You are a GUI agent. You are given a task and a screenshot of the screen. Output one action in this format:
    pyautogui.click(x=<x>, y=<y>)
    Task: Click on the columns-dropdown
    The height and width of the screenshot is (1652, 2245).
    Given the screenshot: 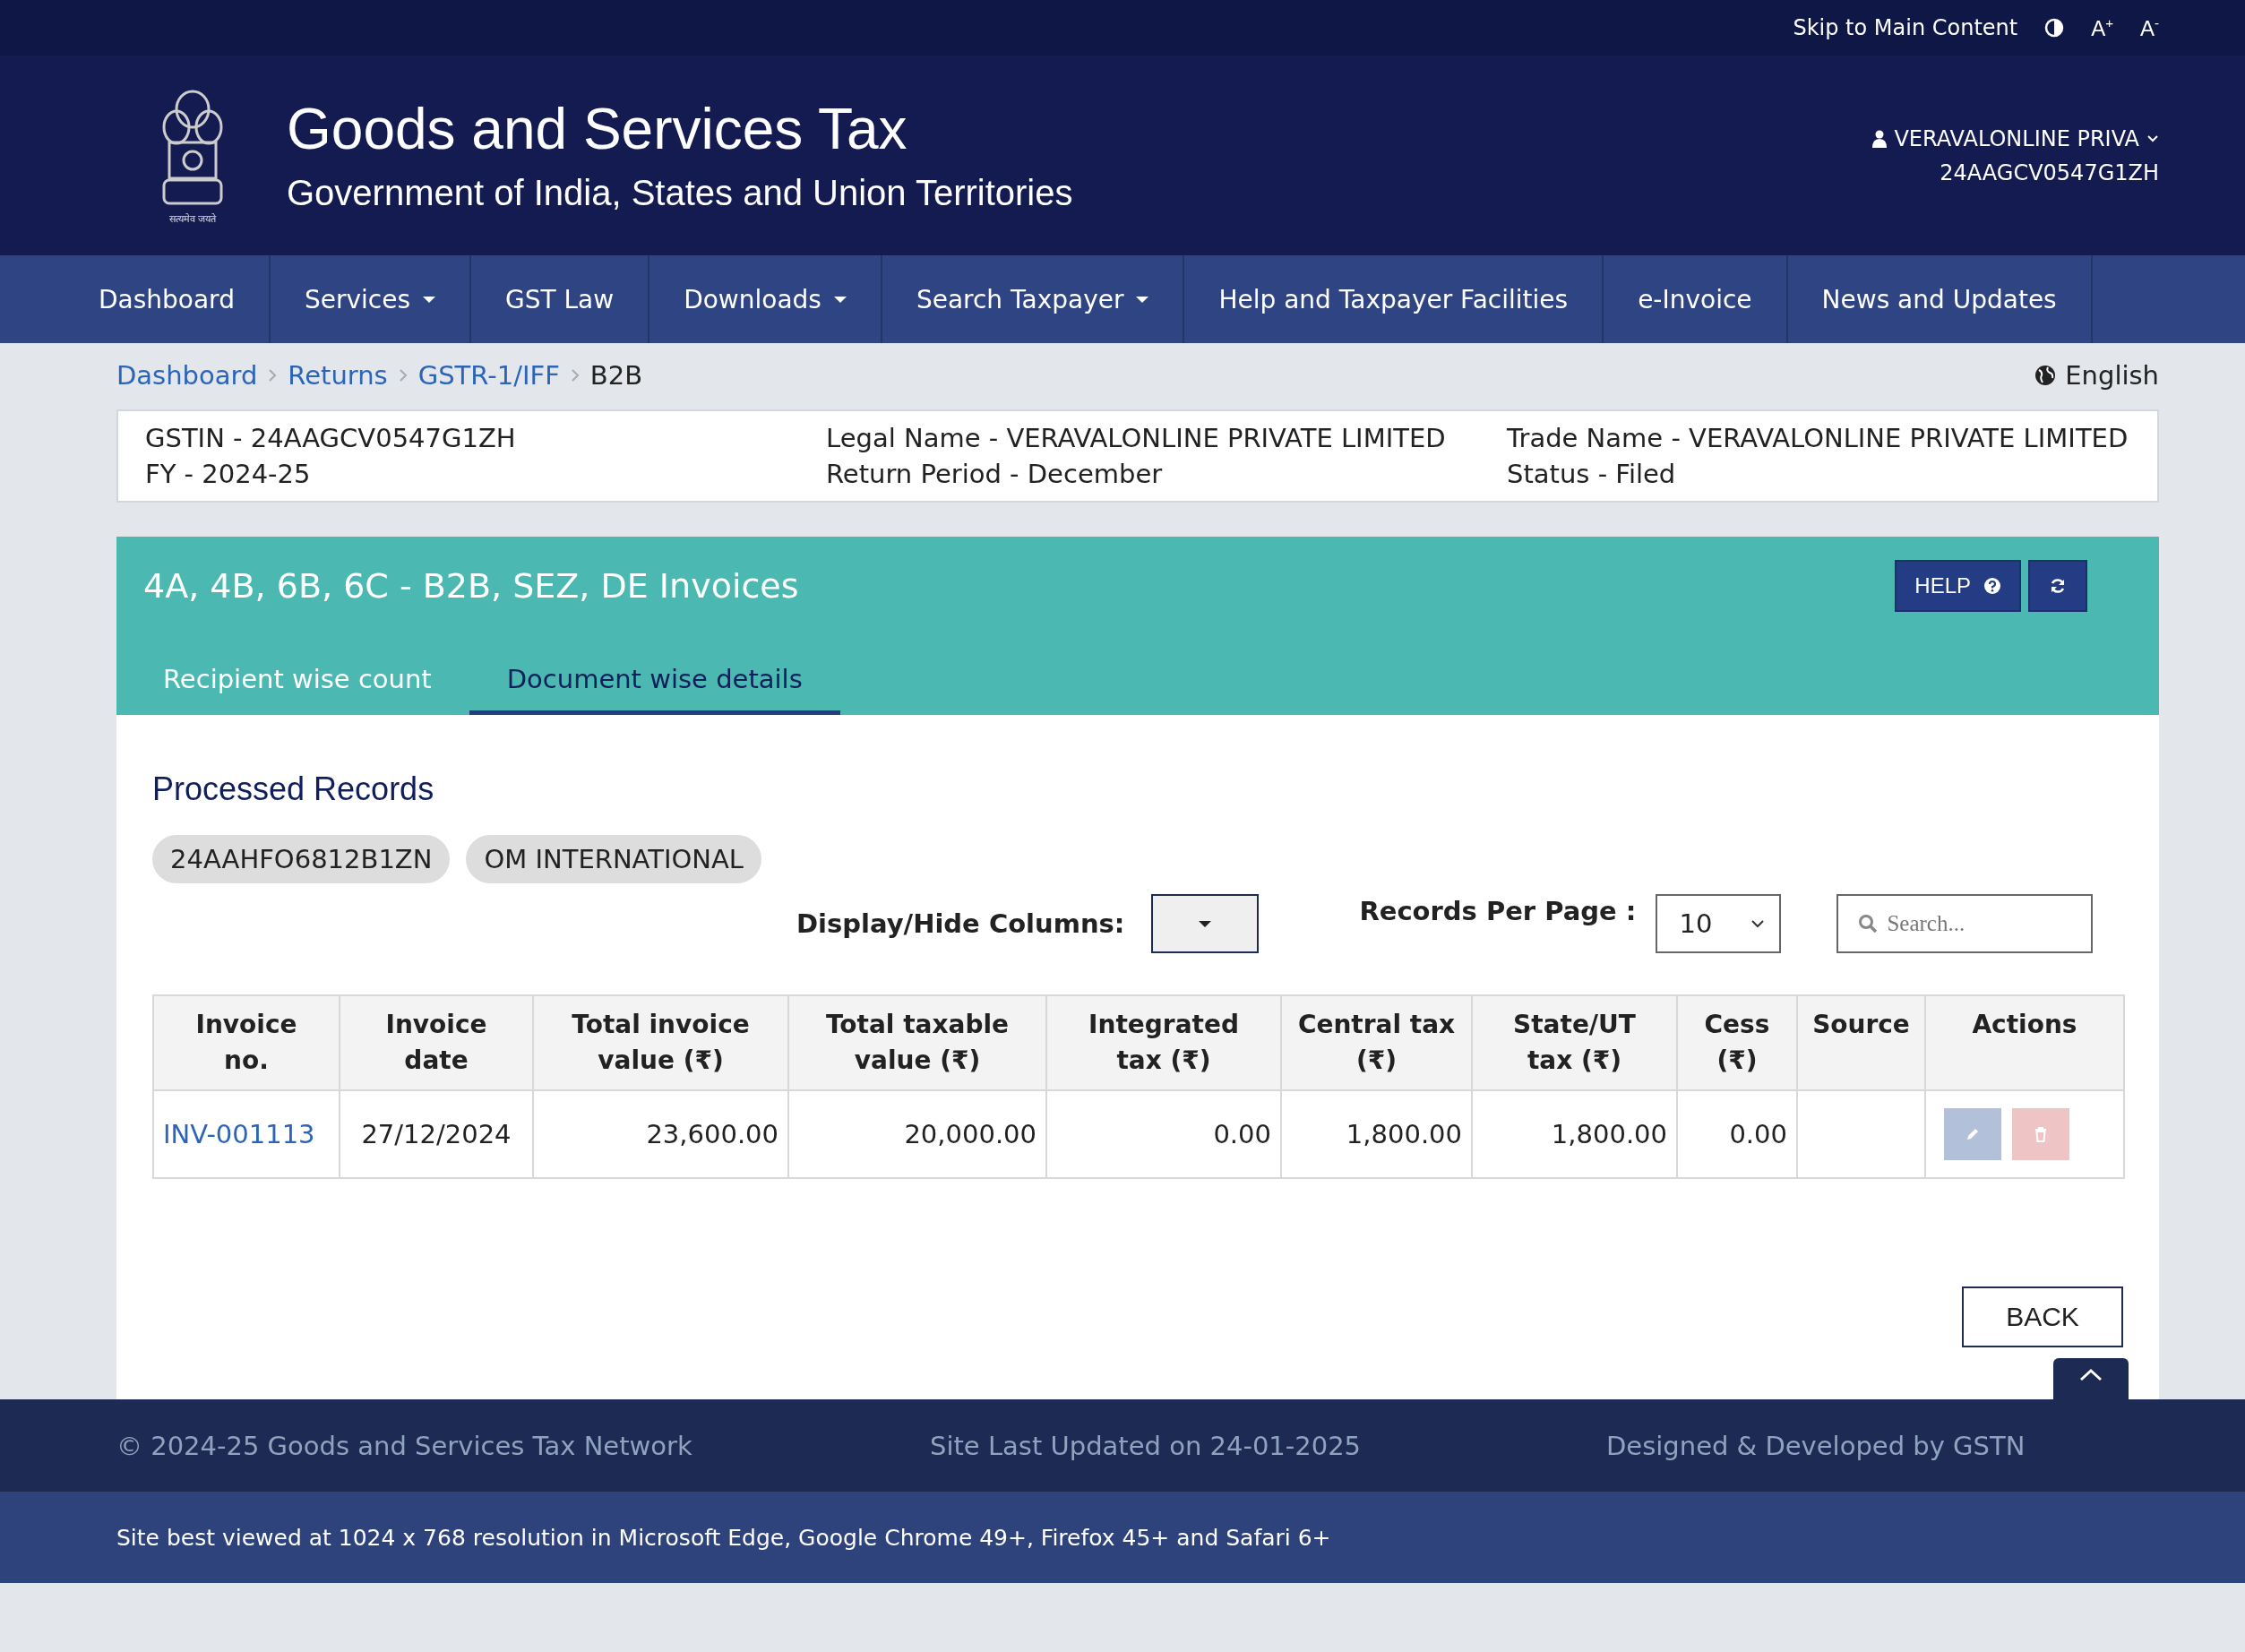 What is the action you would take?
    pyautogui.click(x=1205, y=924)
    